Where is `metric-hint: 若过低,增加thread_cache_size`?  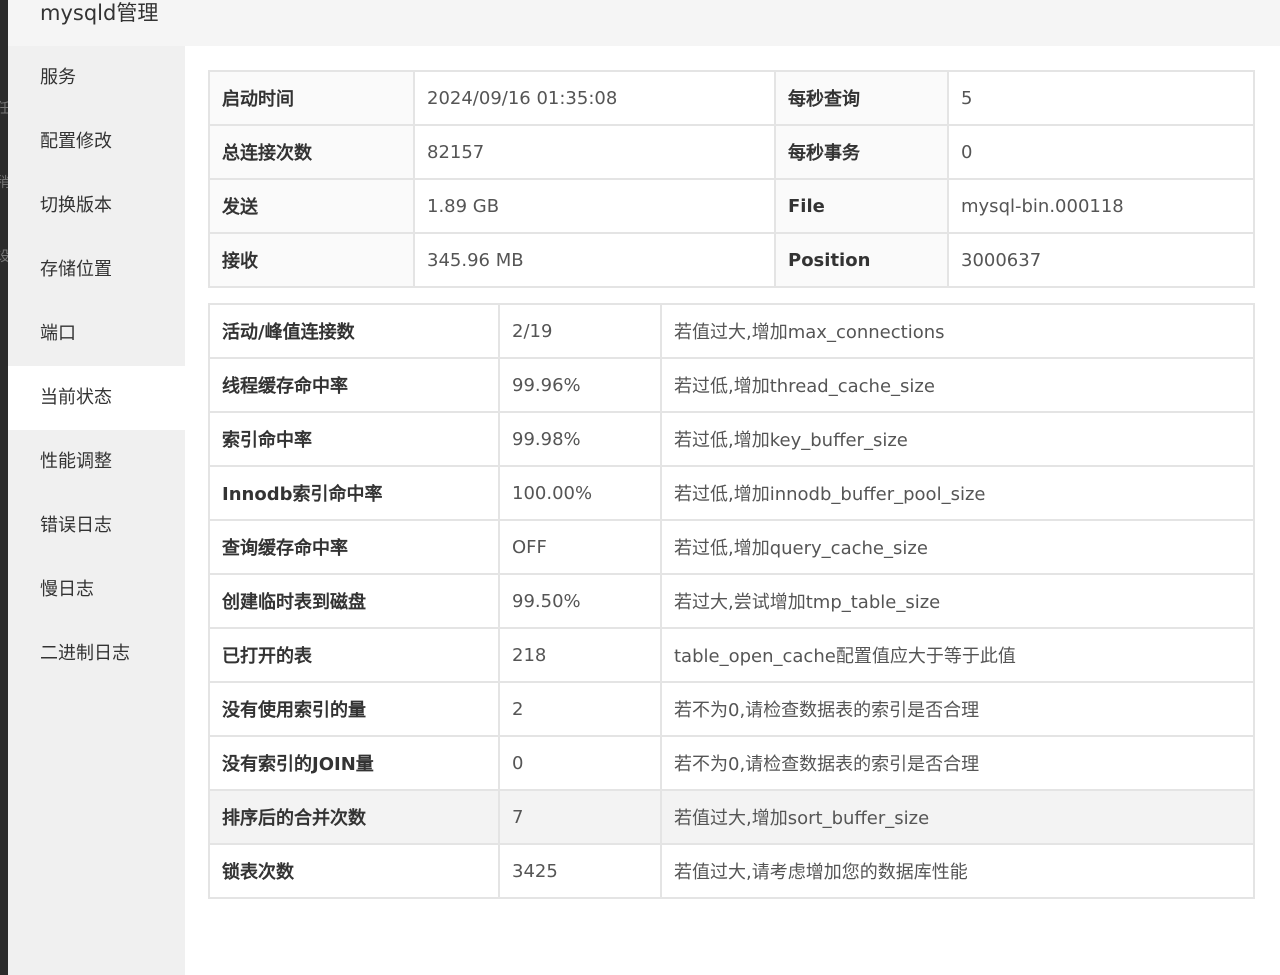
metric-hint: 若过低,增加thread_cache_size is located at coordinates (957, 385).